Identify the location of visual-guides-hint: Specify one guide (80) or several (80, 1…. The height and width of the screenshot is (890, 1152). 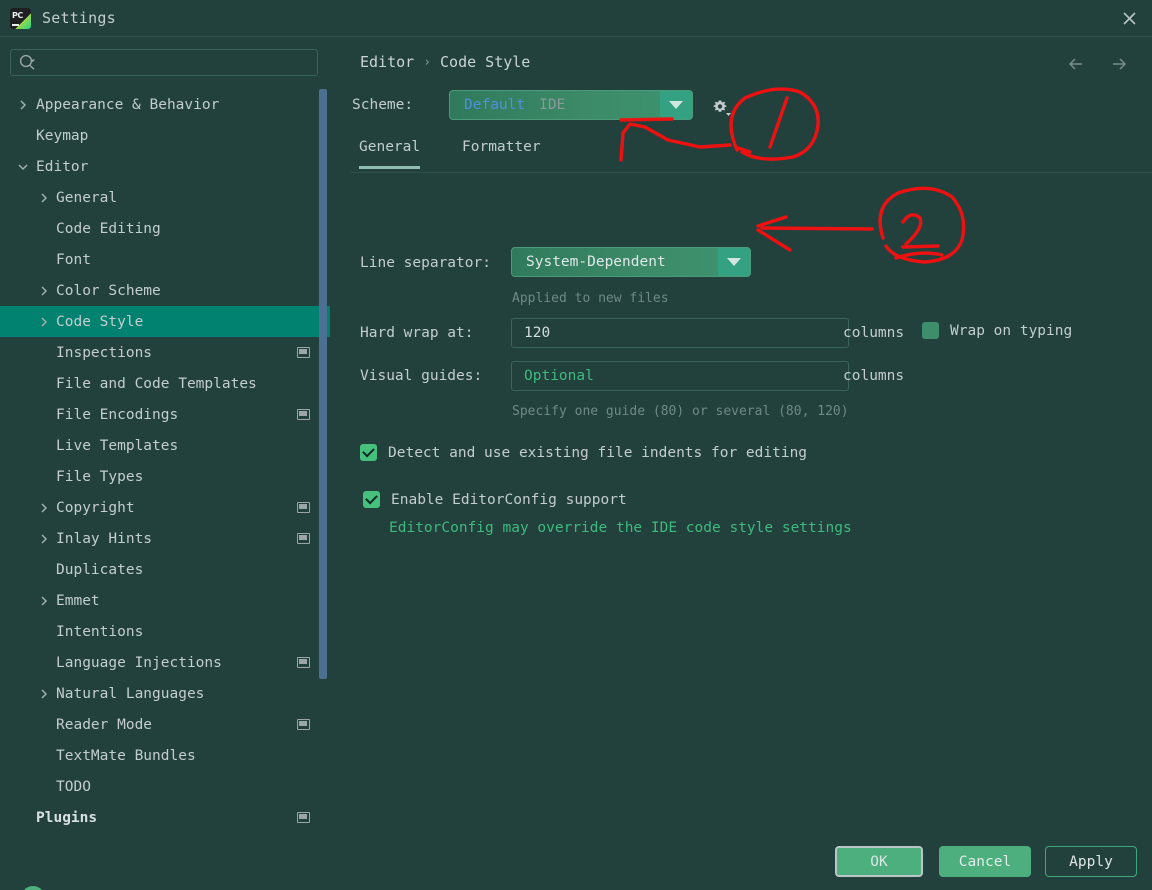
(680, 411).